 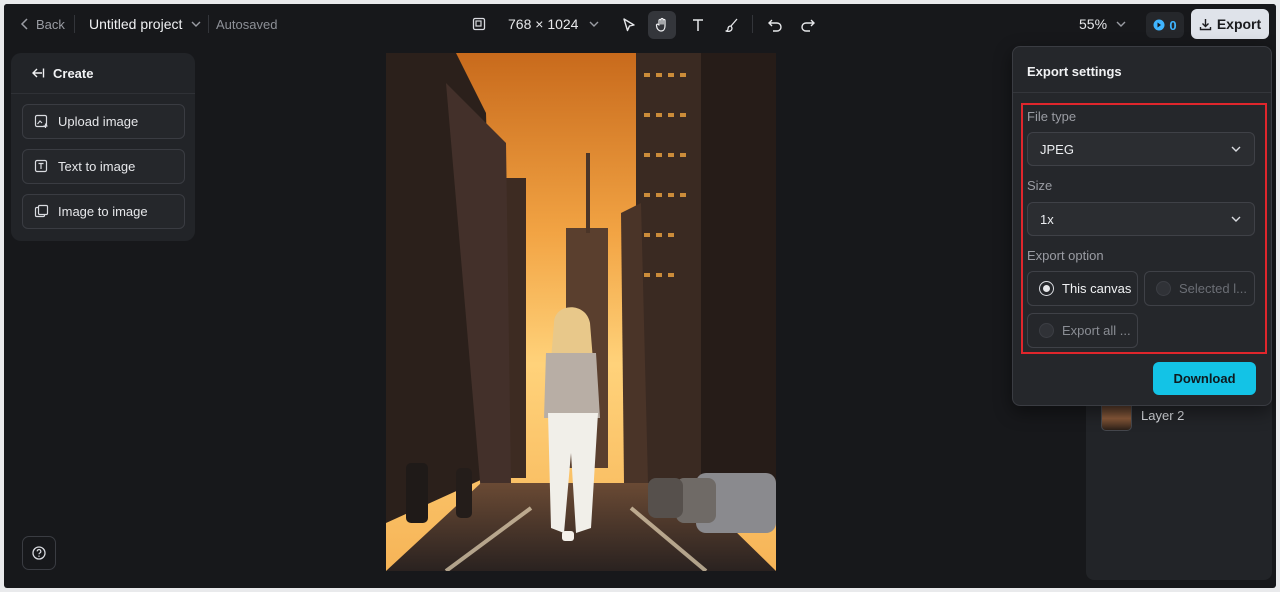 I want to click on select-tool-button, so click(x=629, y=25).